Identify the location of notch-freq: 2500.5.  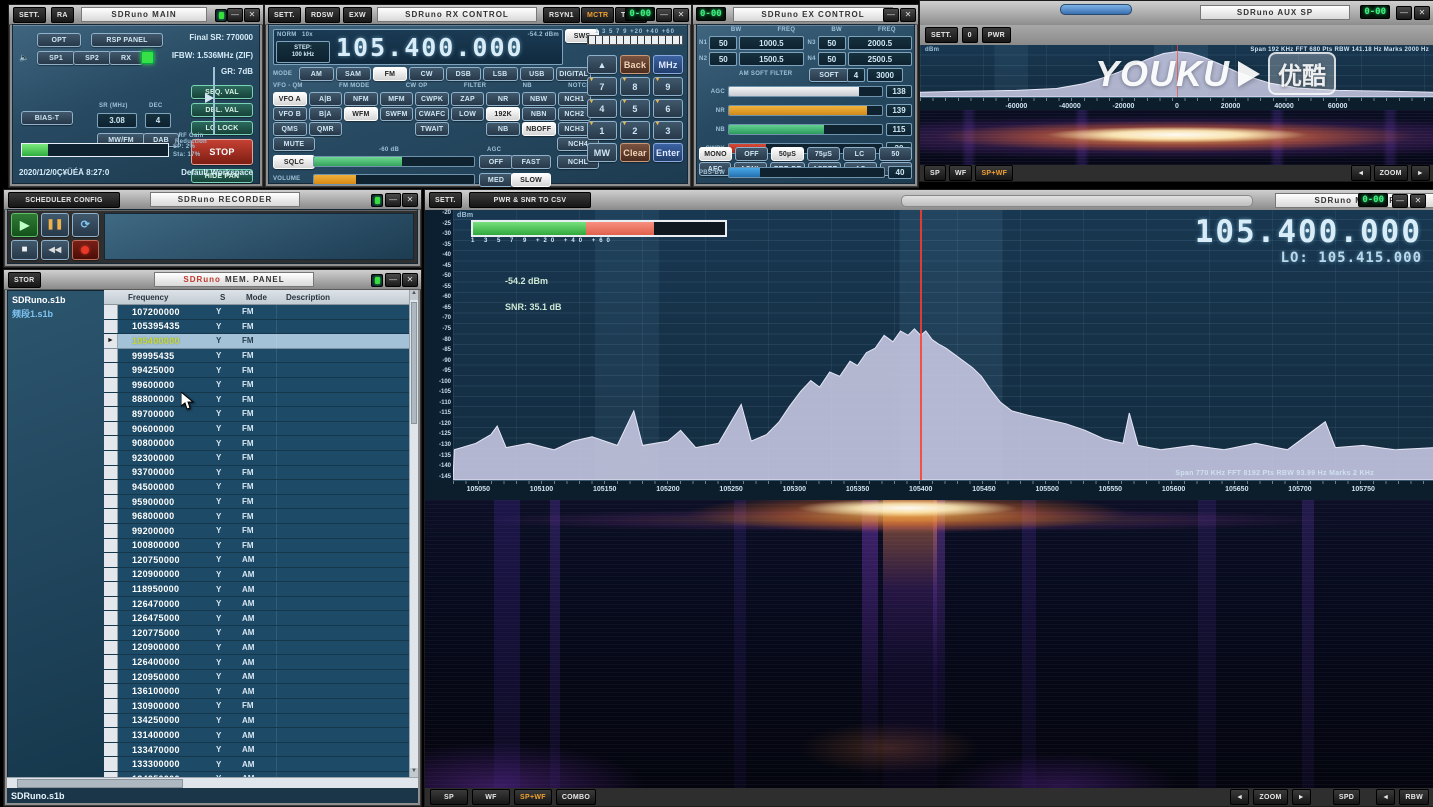
(879, 59).